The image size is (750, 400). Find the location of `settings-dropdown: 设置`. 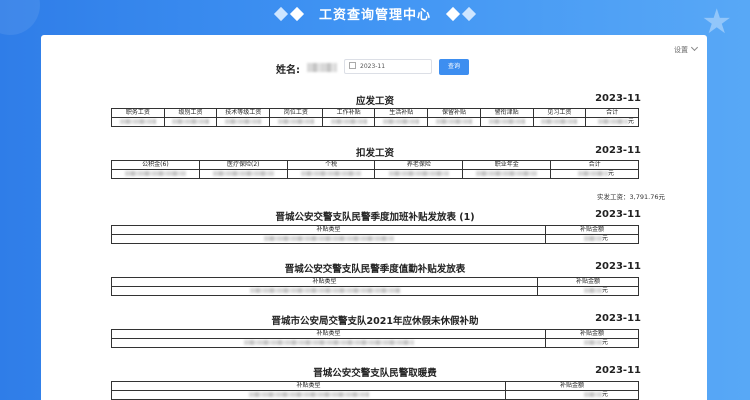

settings-dropdown: 设置 is located at coordinates (686, 49).